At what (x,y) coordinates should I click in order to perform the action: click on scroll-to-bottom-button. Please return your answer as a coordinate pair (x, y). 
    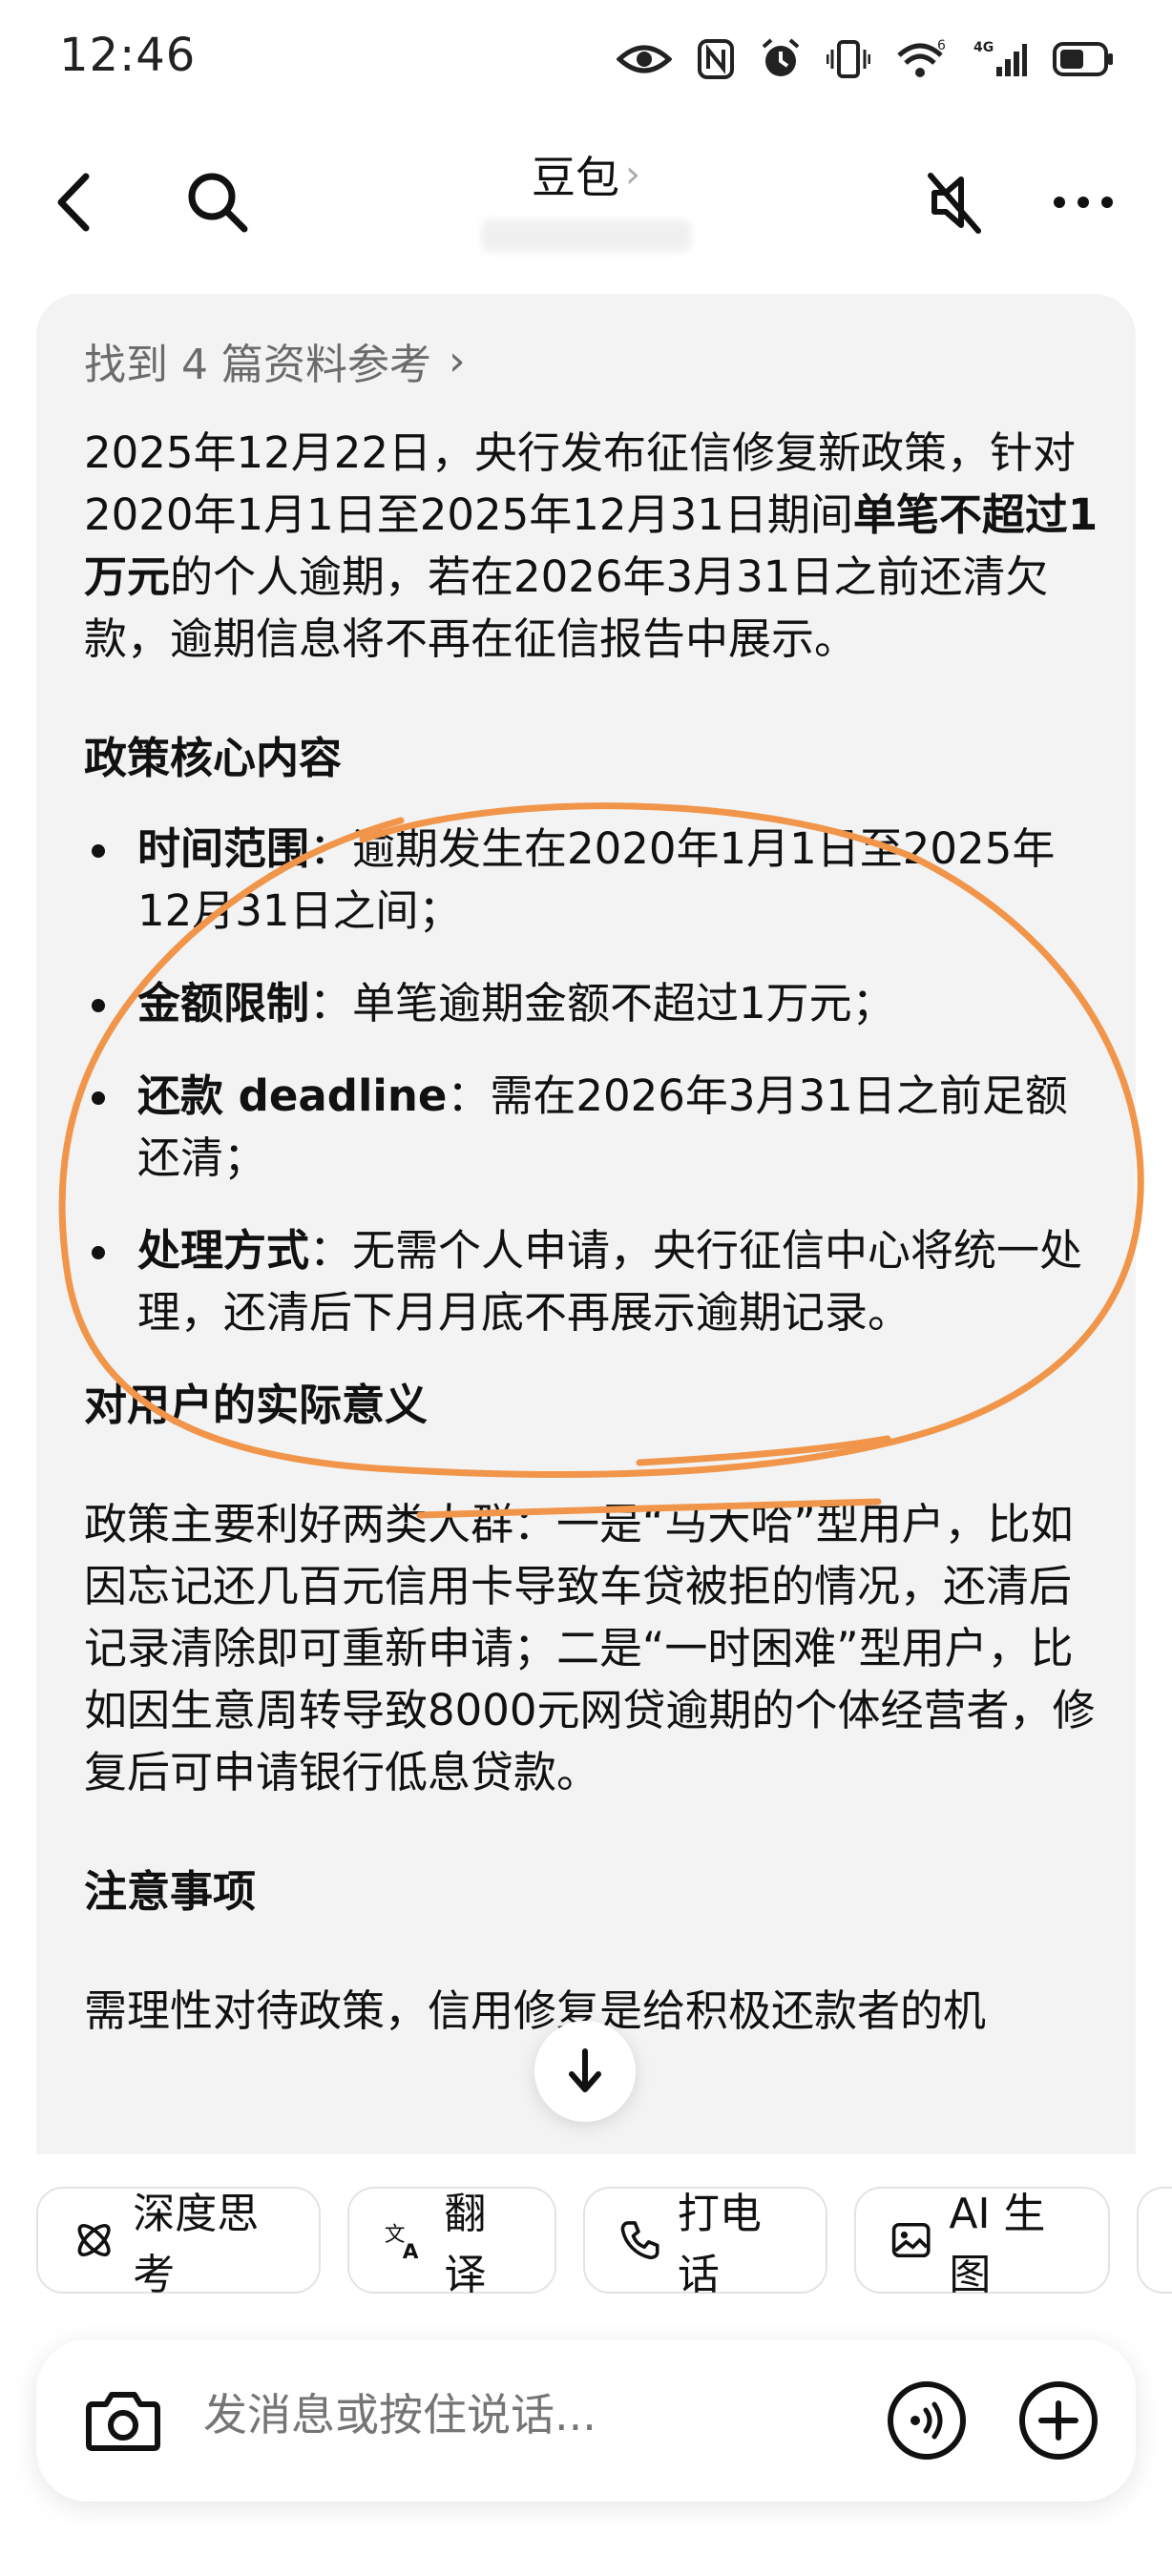
    Looking at the image, I should click on (585, 2071).